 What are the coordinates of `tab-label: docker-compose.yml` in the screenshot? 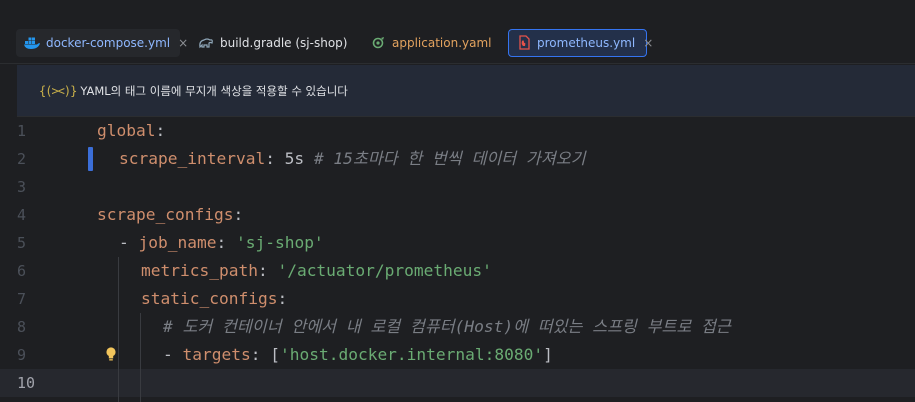 It's located at (108, 43).